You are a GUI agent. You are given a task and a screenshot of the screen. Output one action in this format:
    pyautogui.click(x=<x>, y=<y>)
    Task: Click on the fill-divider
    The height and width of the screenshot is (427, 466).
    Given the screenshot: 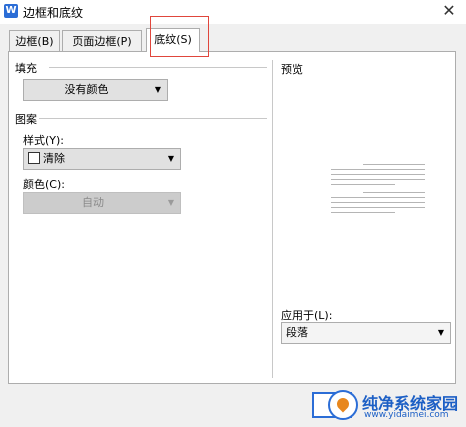 What is the action you would take?
    pyautogui.click(x=158, y=67)
    